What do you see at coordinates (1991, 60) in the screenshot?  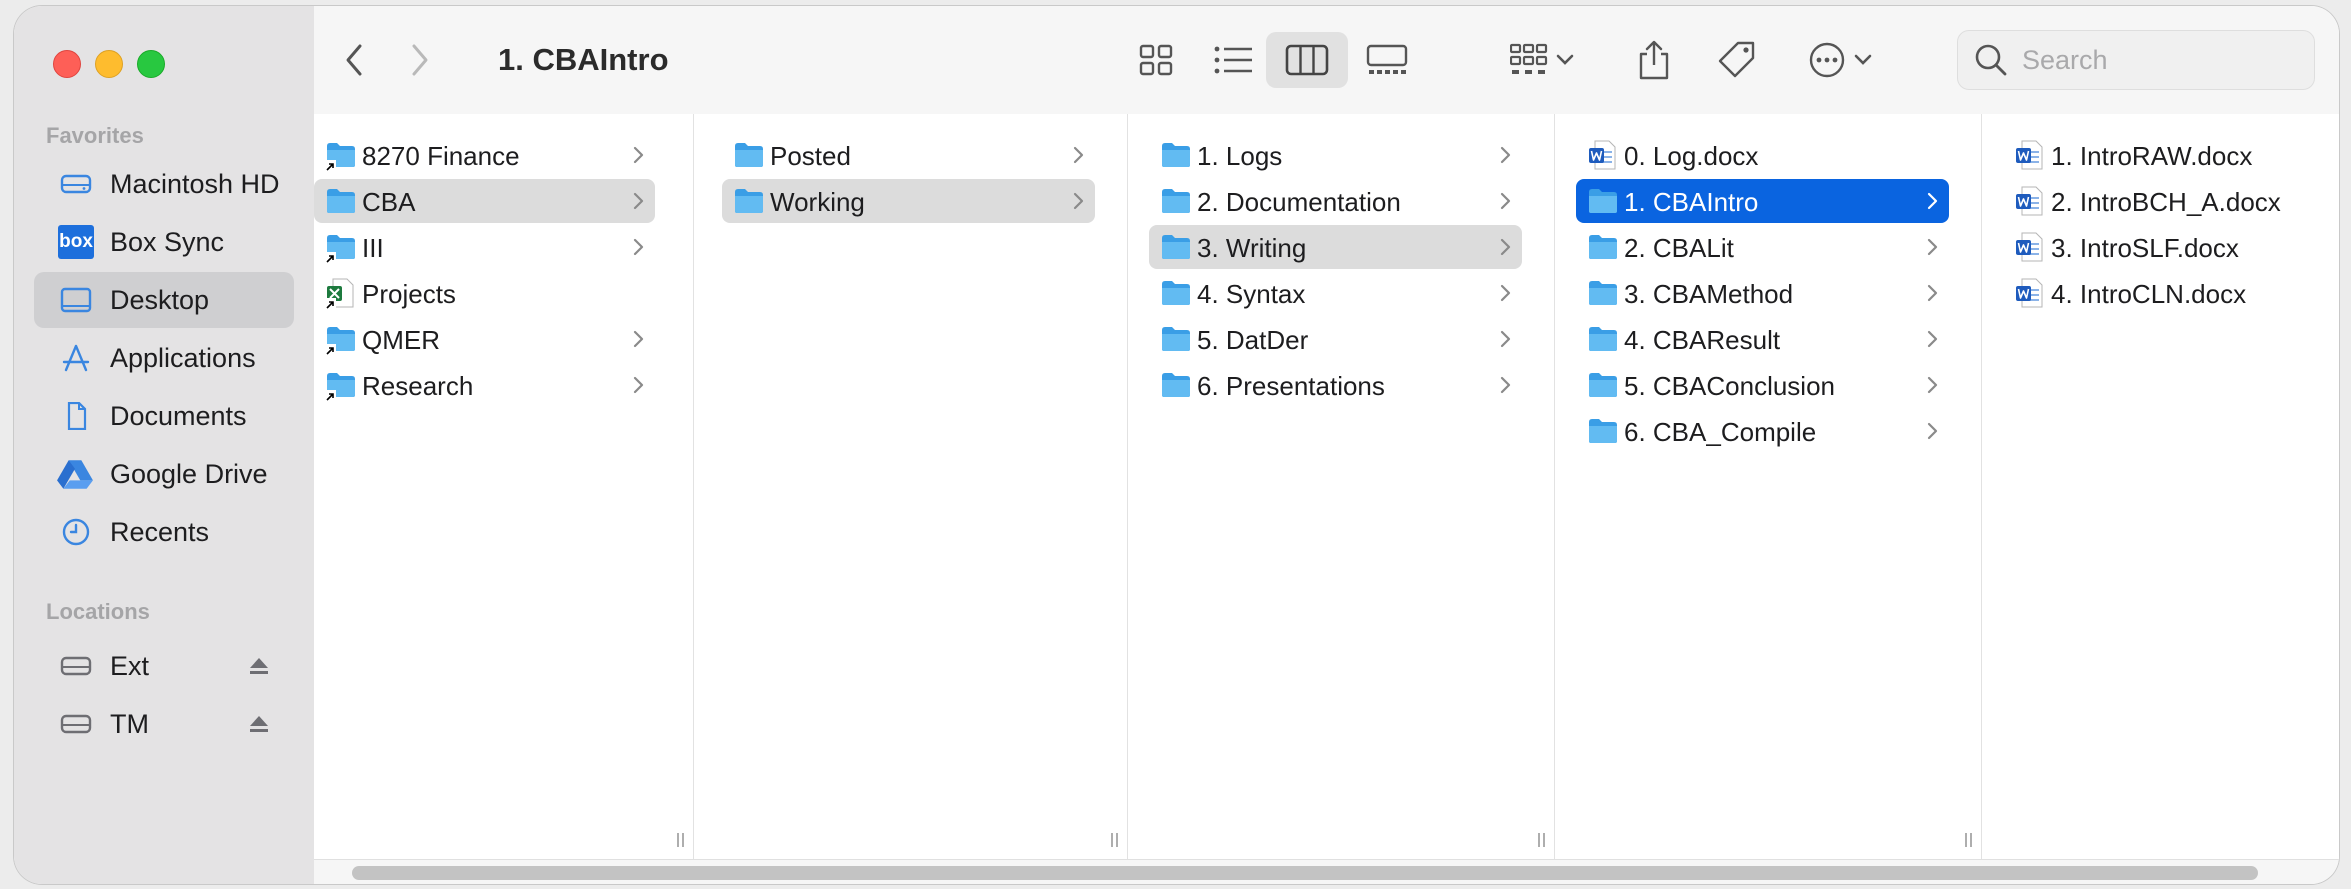 I see `search-icon` at bounding box center [1991, 60].